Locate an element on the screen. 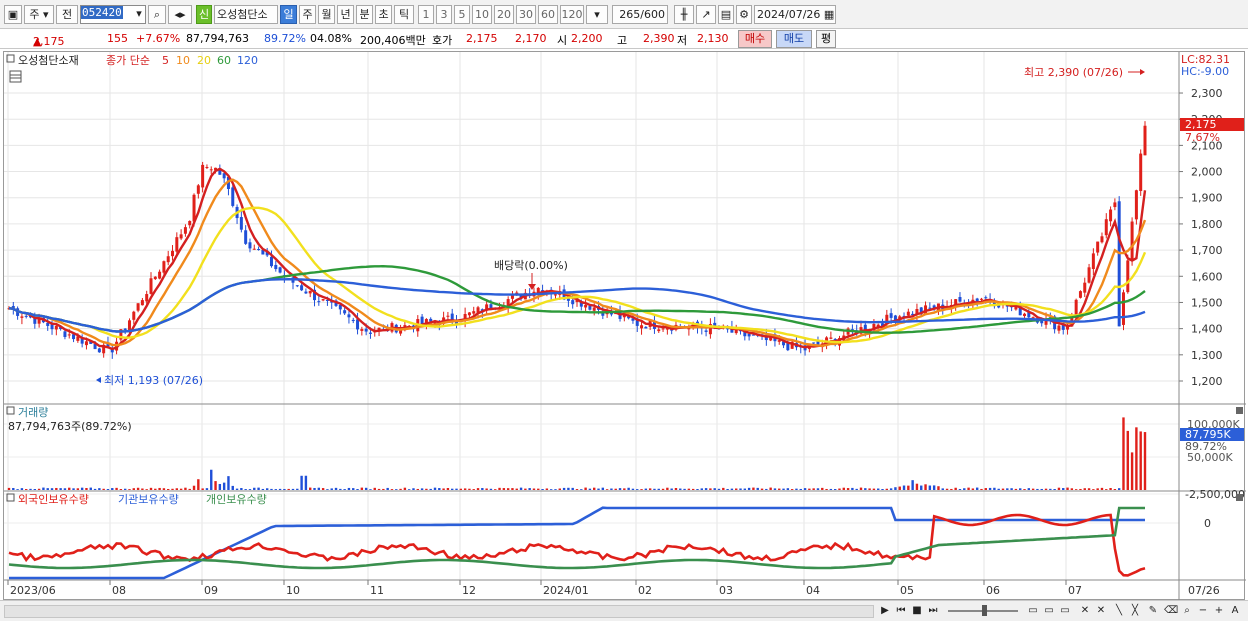 This screenshot has width=1248, height=621. range-dropdown: ▾ is located at coordinates (597, 14).